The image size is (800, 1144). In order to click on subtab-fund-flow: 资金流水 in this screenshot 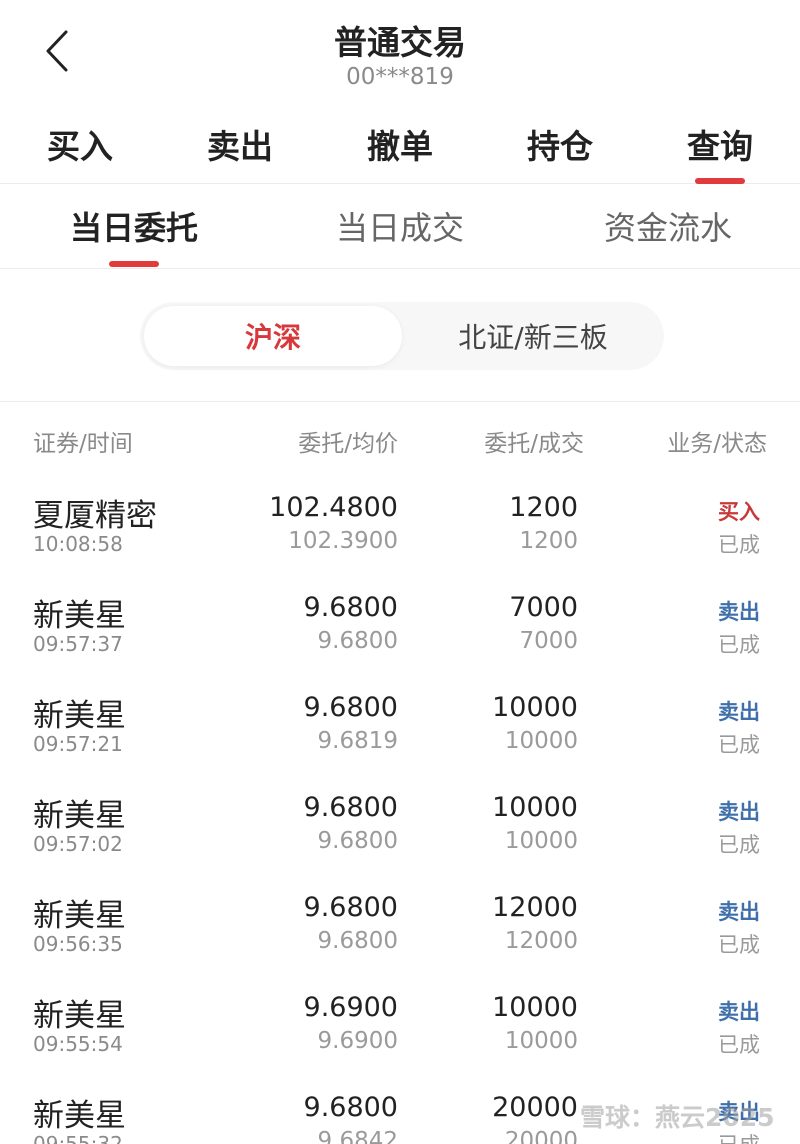, I will do `click(668, 226)`.